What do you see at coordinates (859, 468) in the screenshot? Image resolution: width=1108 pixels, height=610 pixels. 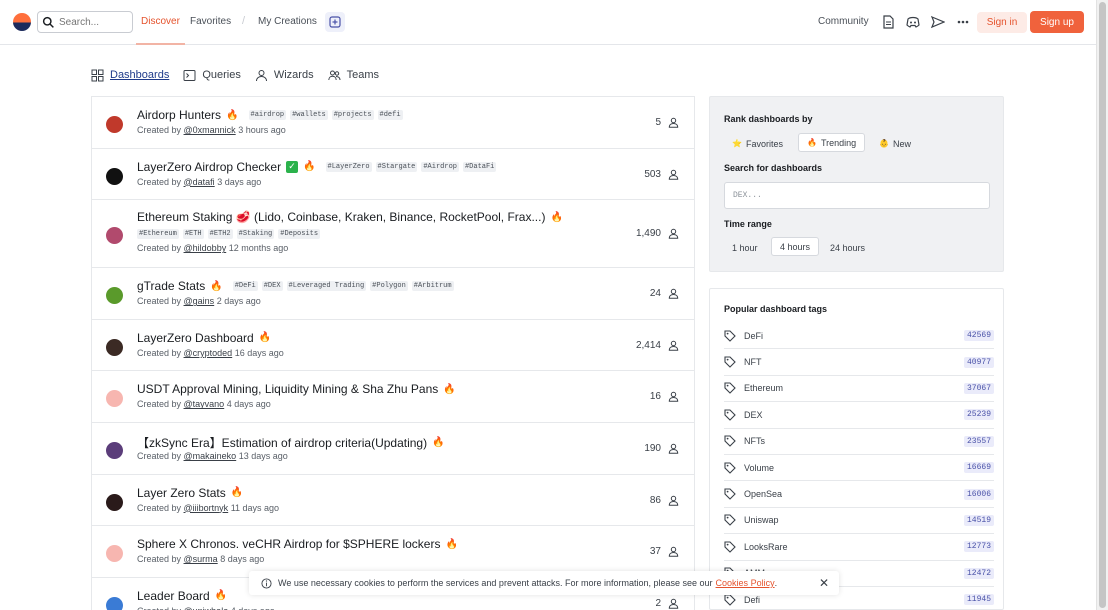 I see `popular-tag-row: Volume 16669` at bounding box center [859, 468].